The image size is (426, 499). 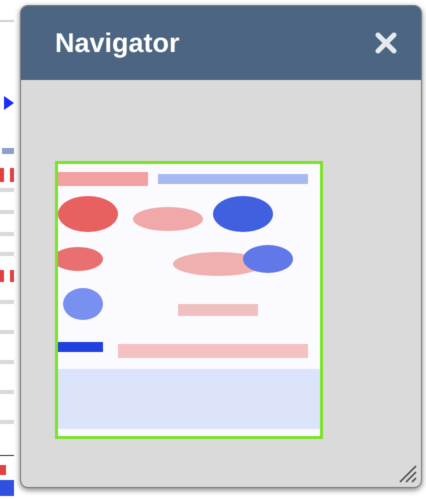 I want to click on close-icon, so click(x=386, y=43).